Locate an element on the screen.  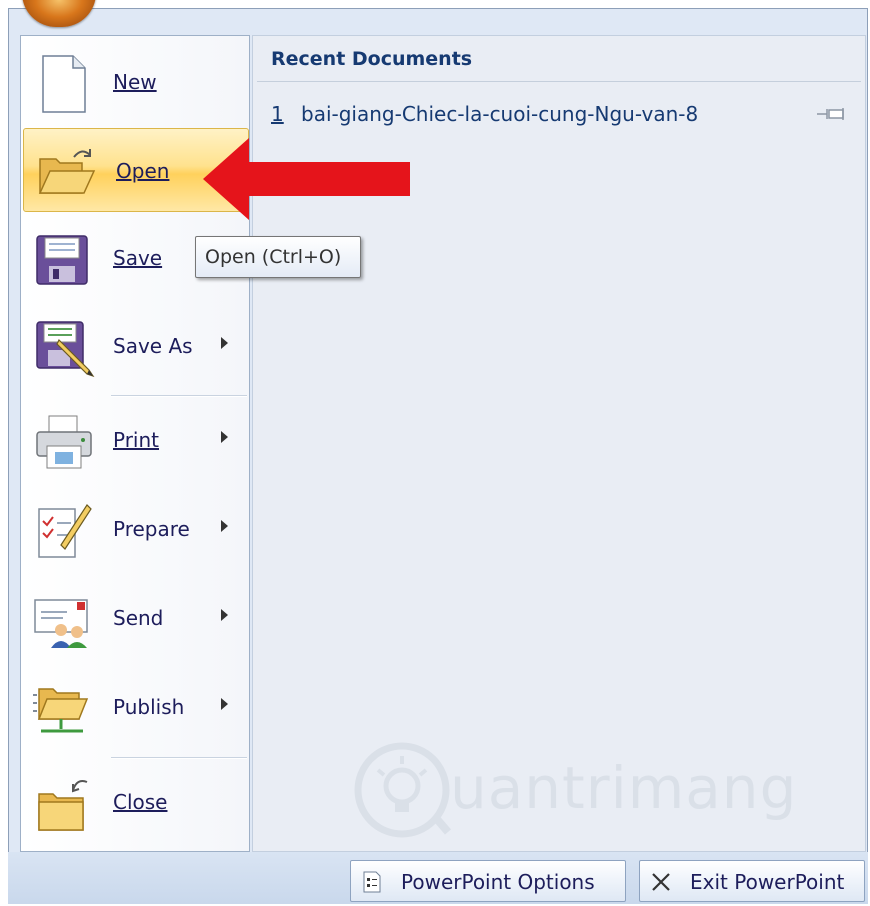
menu-item-close: Close is located at coordinates (135, 802).